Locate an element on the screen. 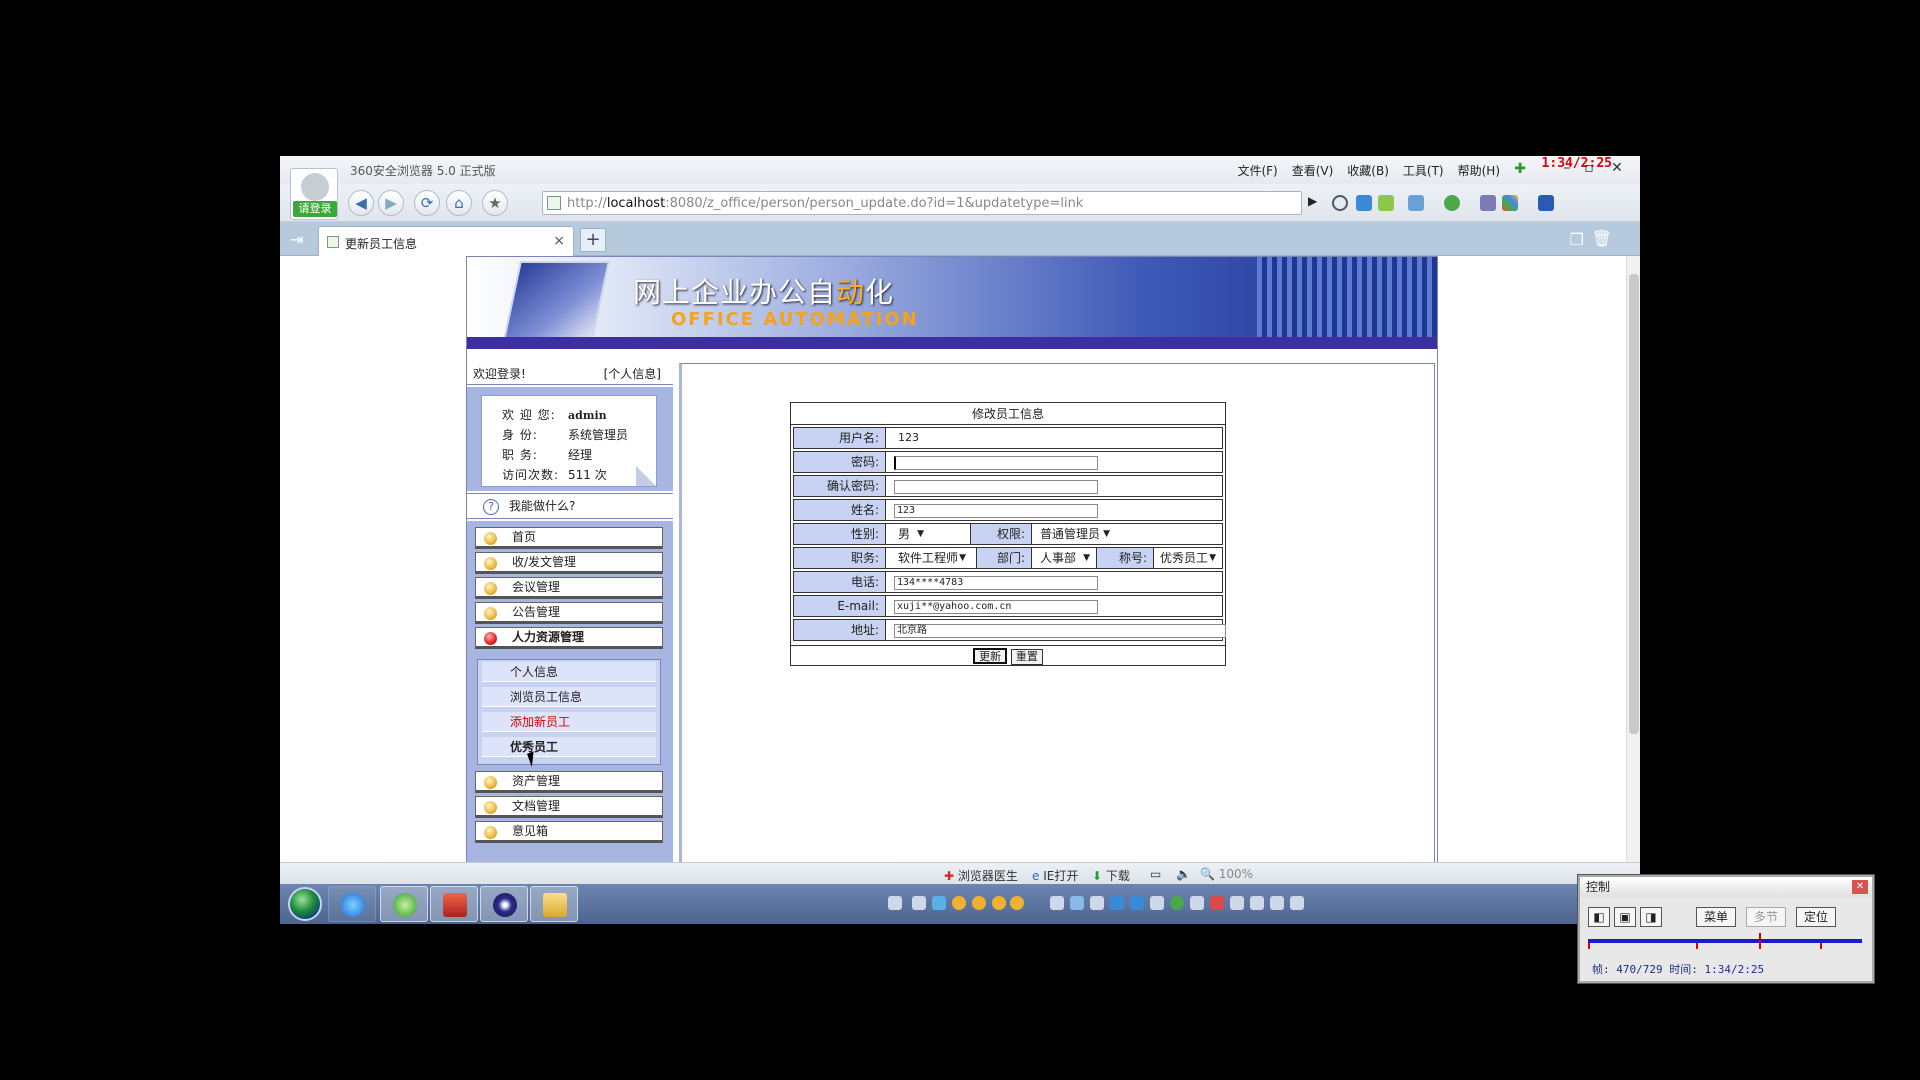 This screenshot has width=1920, height=1080. position-select: 软件工程师 ▼ is located at coordinates (932, 558).